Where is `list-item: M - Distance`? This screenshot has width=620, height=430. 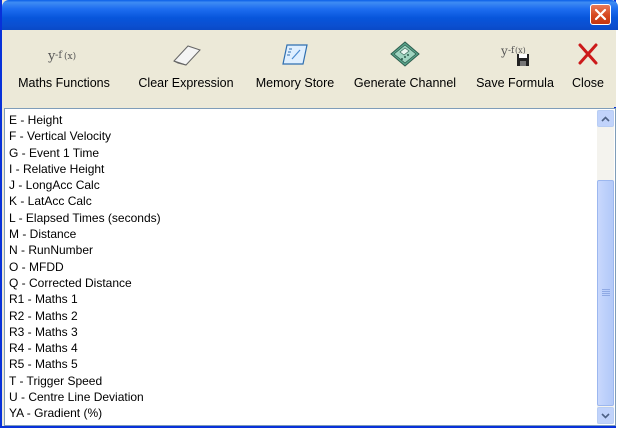
list-item: M - Distance is located at coordinates (299, 234).